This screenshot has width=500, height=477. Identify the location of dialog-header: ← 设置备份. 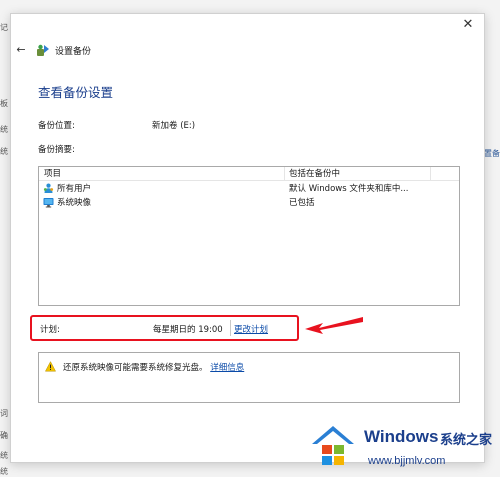
(52, 50).